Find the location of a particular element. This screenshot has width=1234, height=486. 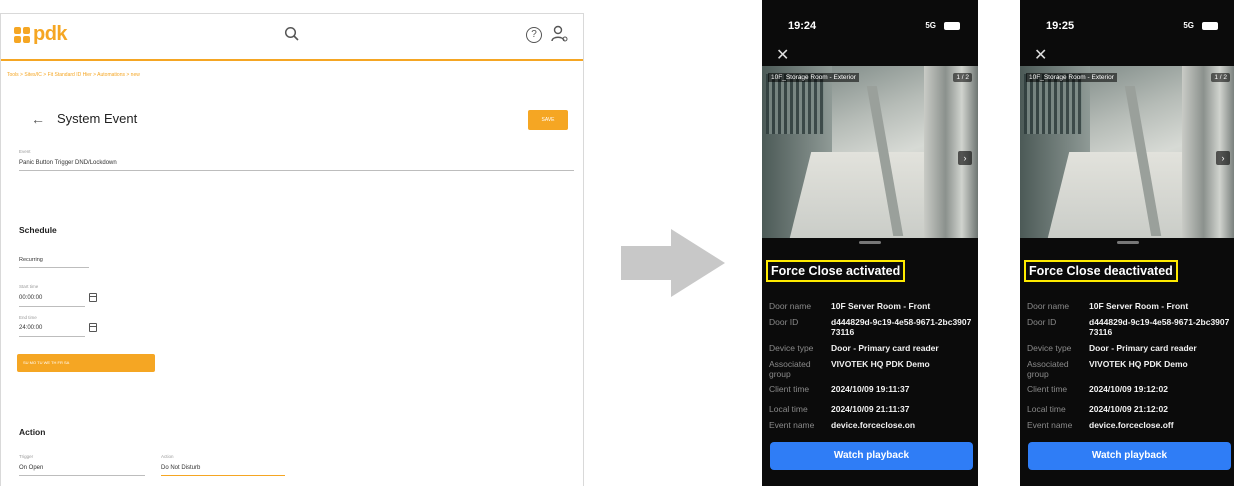

detail-value: 2024/10/09 21:12:02 is located at coordinates (1128, 409).